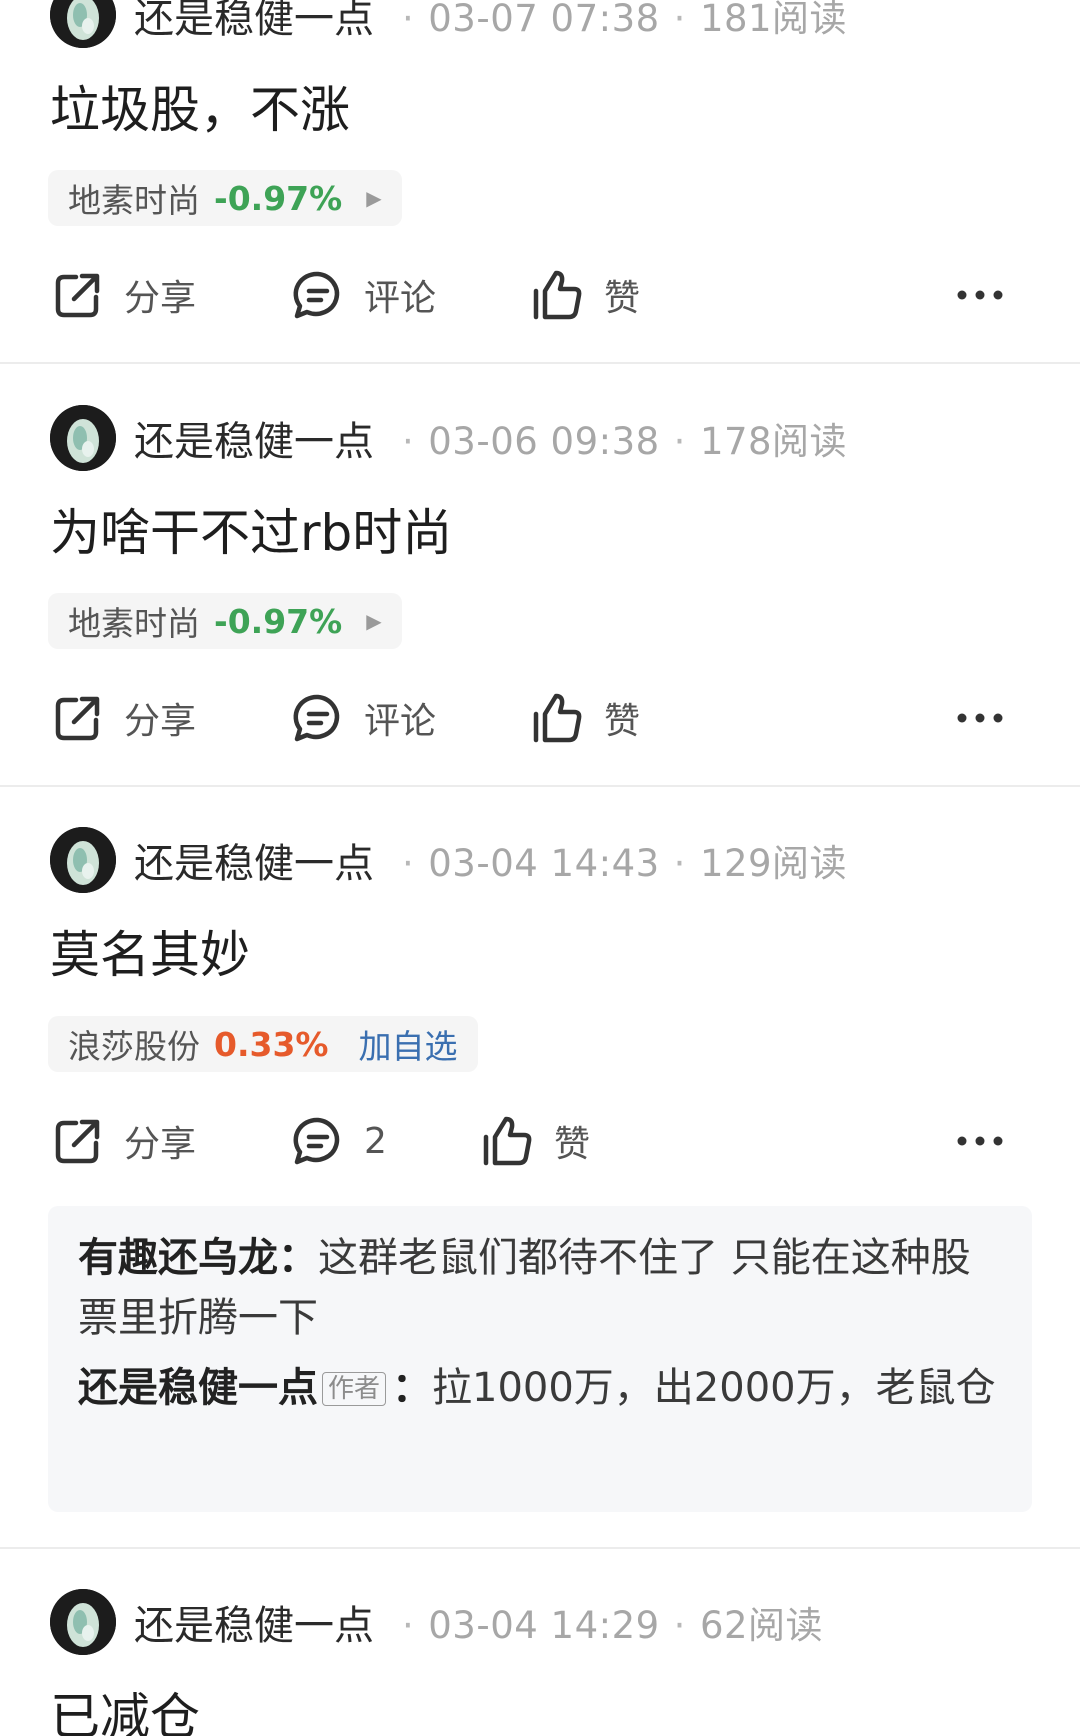 Image resolution: width=1080 pixels, height=1736 pixels. I want to click on post-content: 已减仓, so click(125, 1706).